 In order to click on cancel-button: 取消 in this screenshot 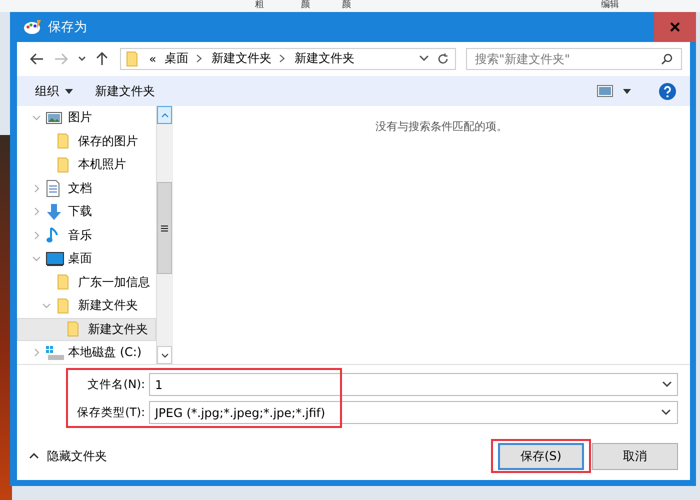, I will do `click(635, 456)`.